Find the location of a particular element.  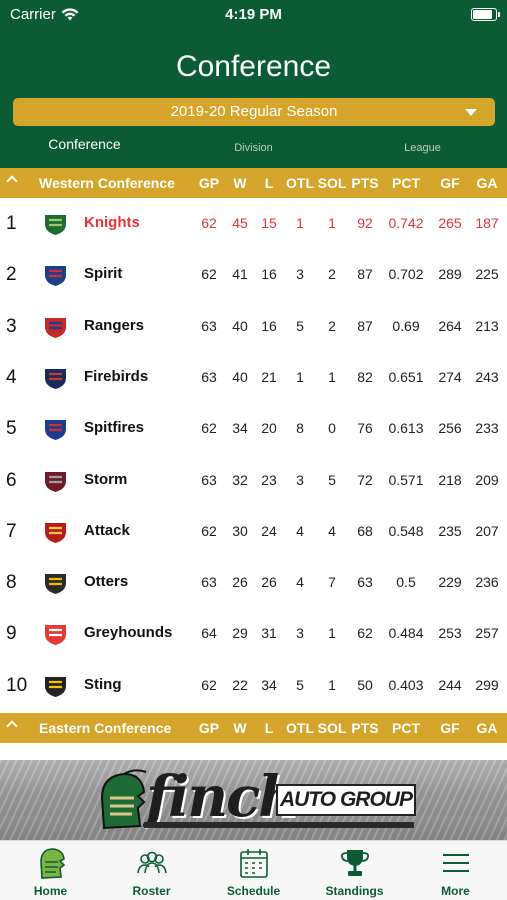

tab-standings: Standings is located at coordinates (354, 870).